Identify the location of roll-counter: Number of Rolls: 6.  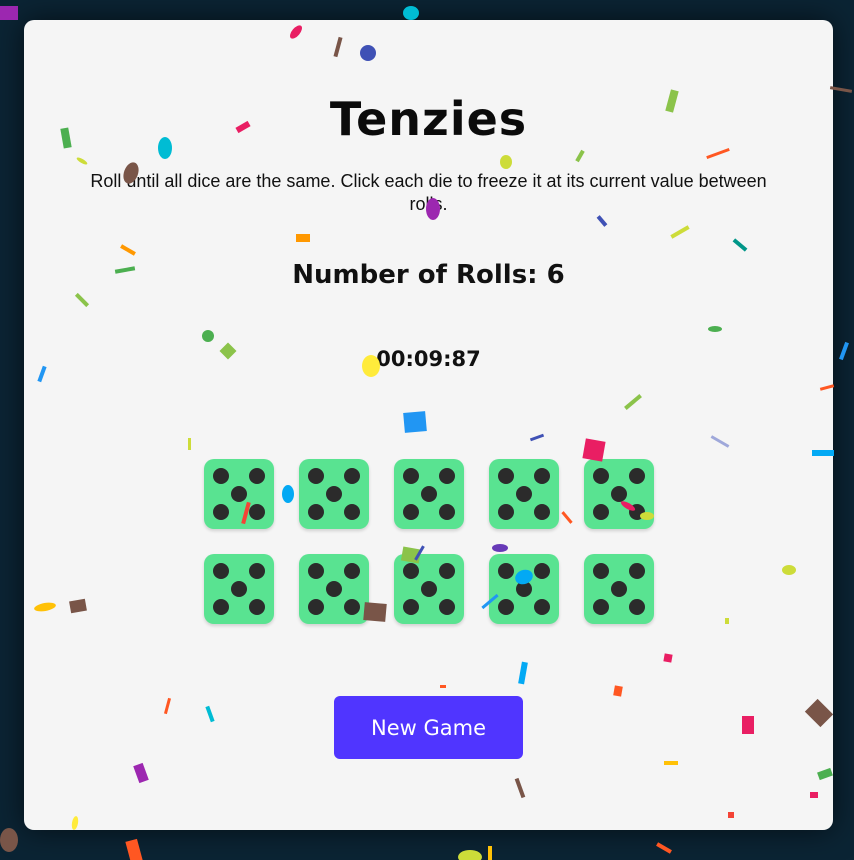
(428, 275).